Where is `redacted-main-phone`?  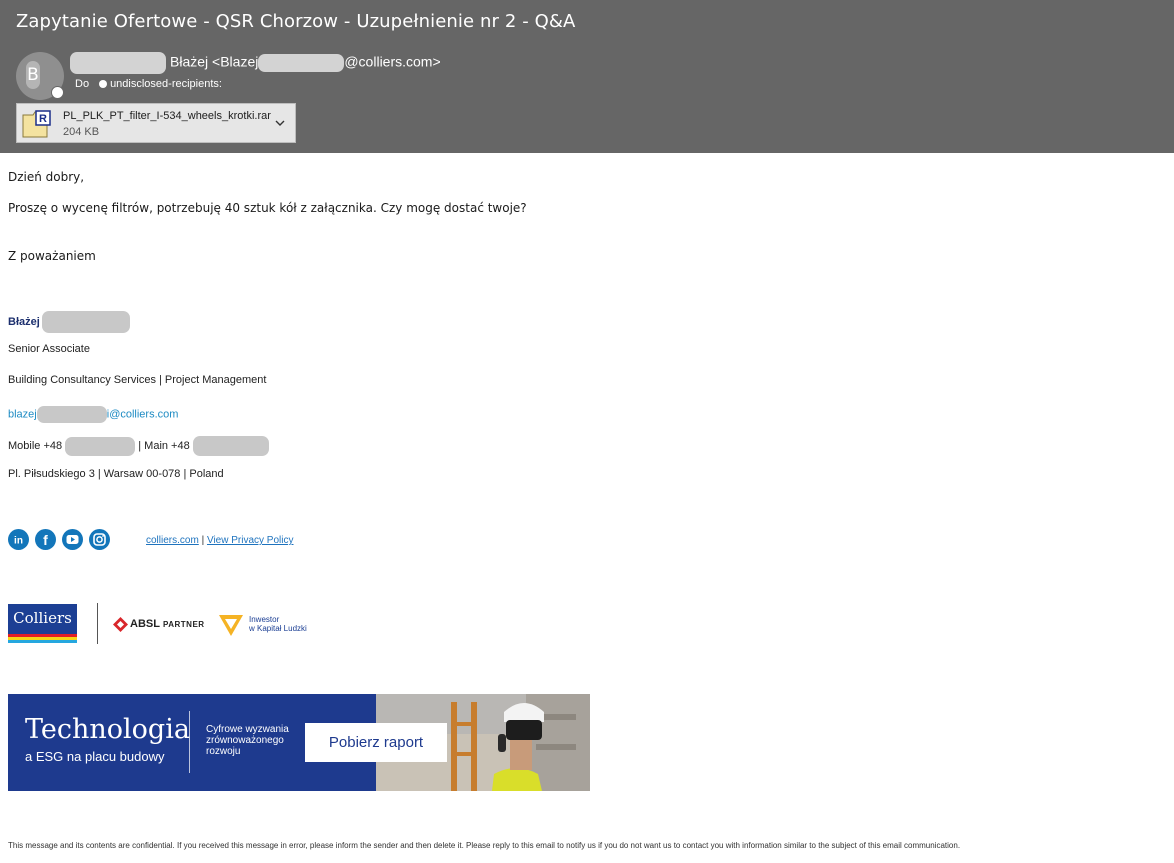
redacted-main-phone is located at coordinates (230, 446).